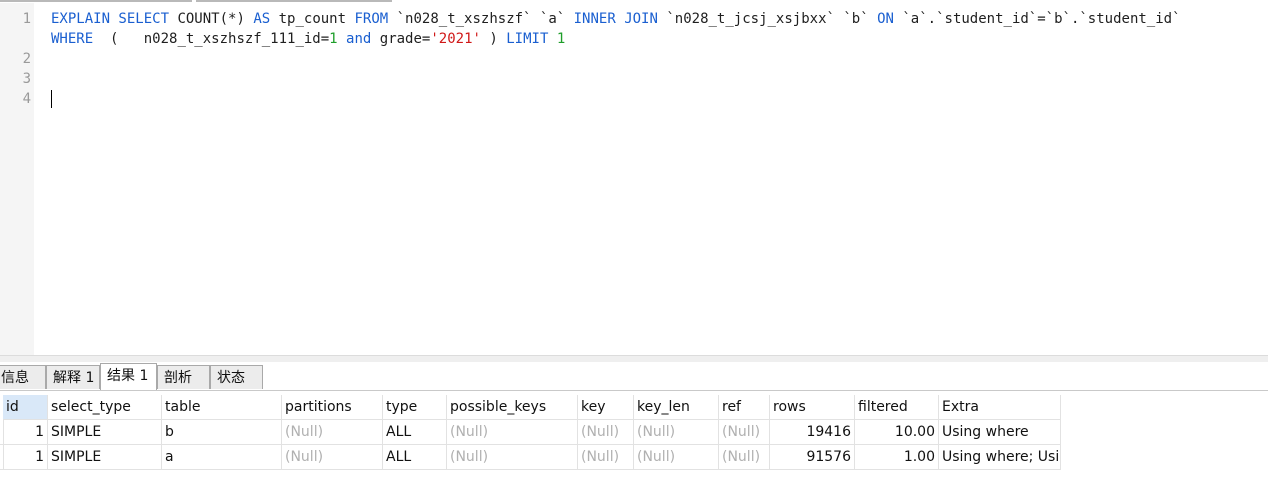 This screenshot has width=1268, height=491. What do you see at coordinates (105, 407) in the screenshot?
I see `column-header-select-type: select_type` at bounding box center [105, 407].